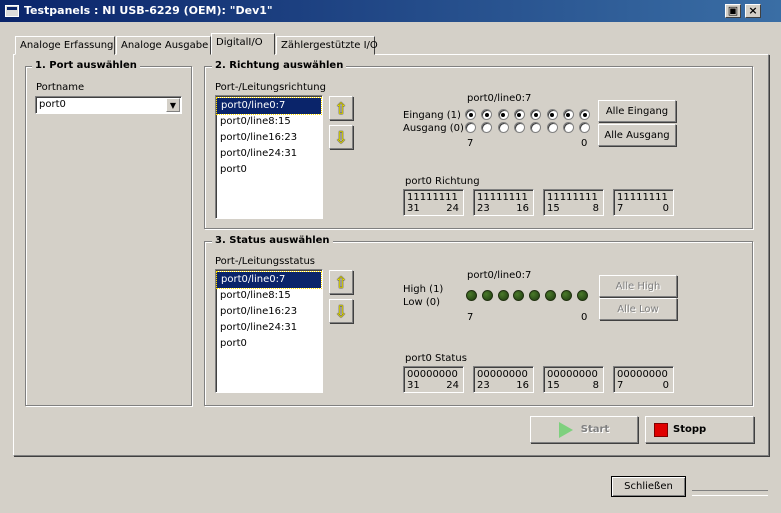 Image resolution: width=781 pixels, height=513 pixels. I want to click on app-icon, so click(12, 11).